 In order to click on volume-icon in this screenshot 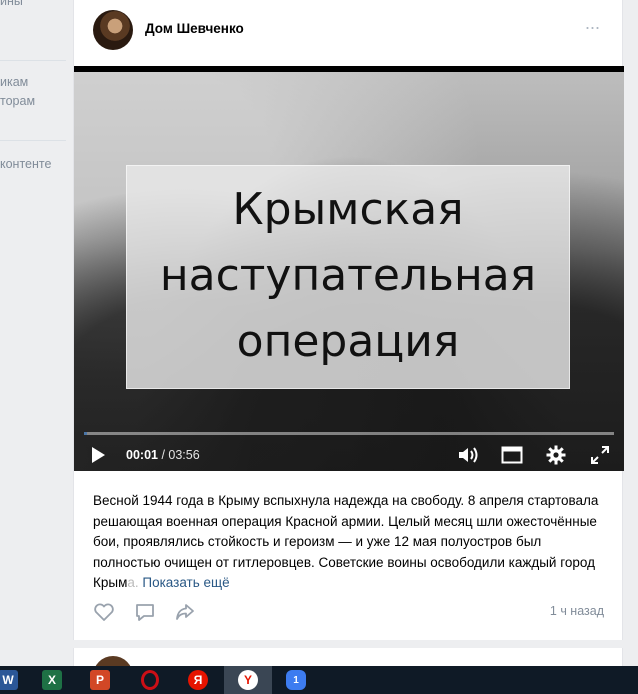, I will do `click(468, 454)`.